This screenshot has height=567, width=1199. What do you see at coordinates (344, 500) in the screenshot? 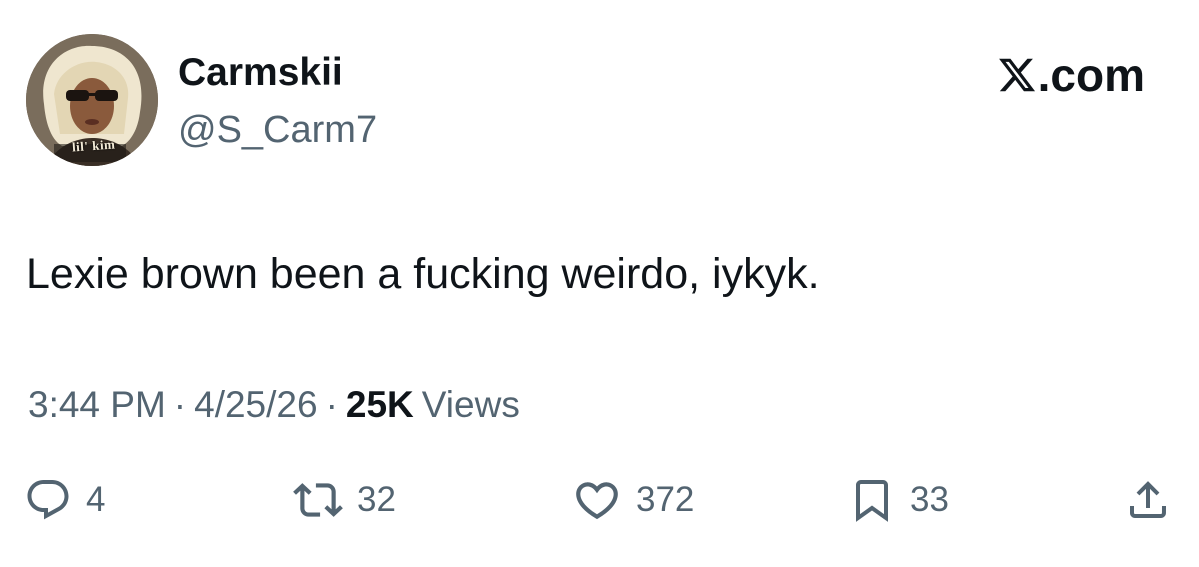
I see `retweet-button: 32` at bounding box center [344, 500].